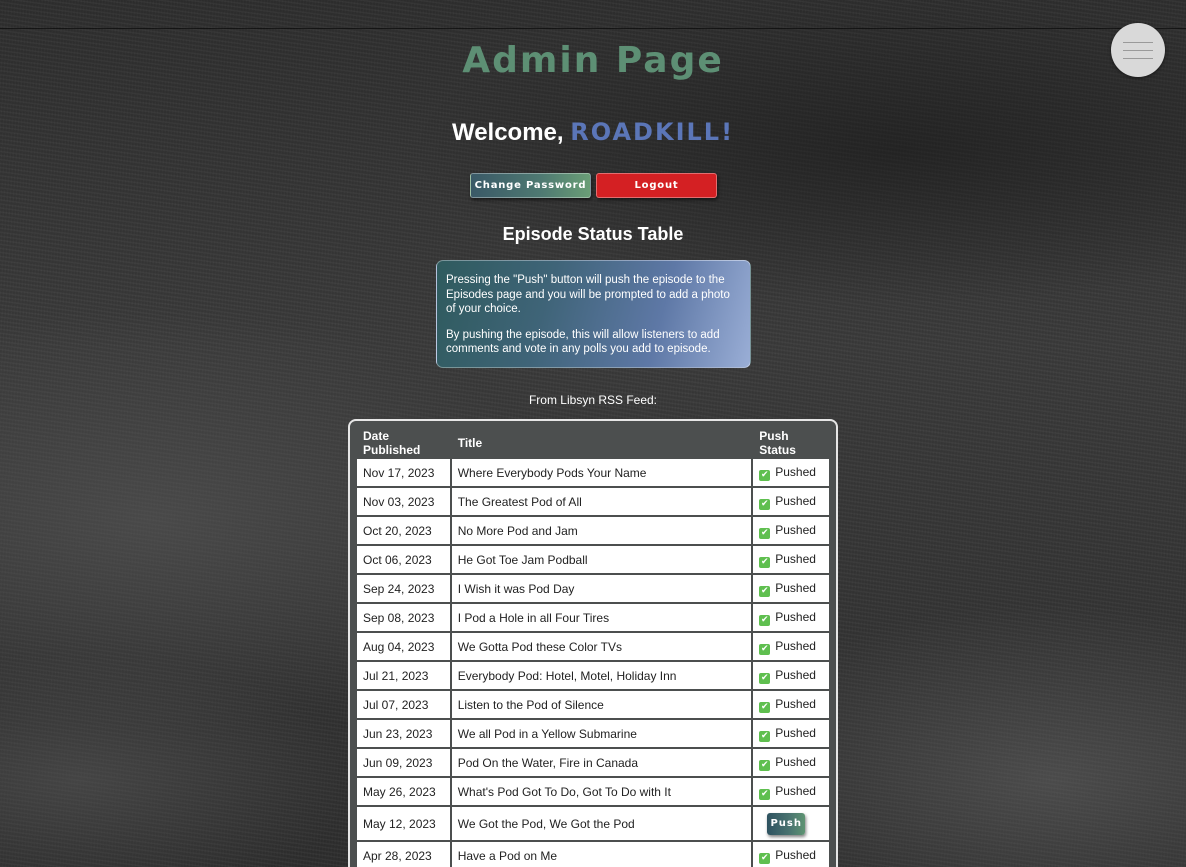 The height and width of the screenshot is (867, 1186). I want to click on welcome-greeting: Welcome,, so click(511, 132).